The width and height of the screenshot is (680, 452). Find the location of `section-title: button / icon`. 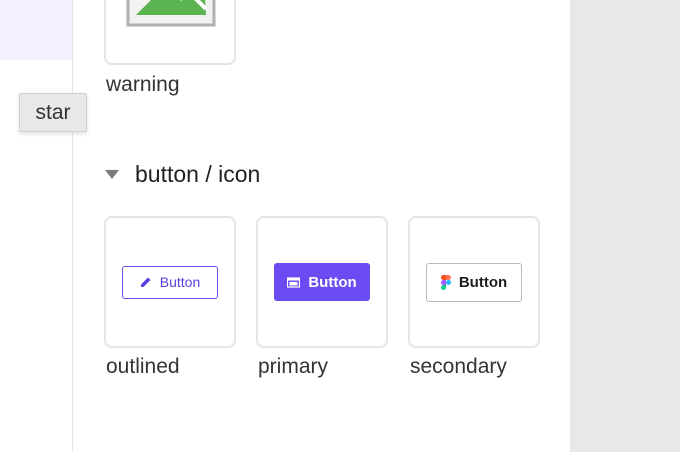

section-title: button / icon is located at coordinates (198, 173).